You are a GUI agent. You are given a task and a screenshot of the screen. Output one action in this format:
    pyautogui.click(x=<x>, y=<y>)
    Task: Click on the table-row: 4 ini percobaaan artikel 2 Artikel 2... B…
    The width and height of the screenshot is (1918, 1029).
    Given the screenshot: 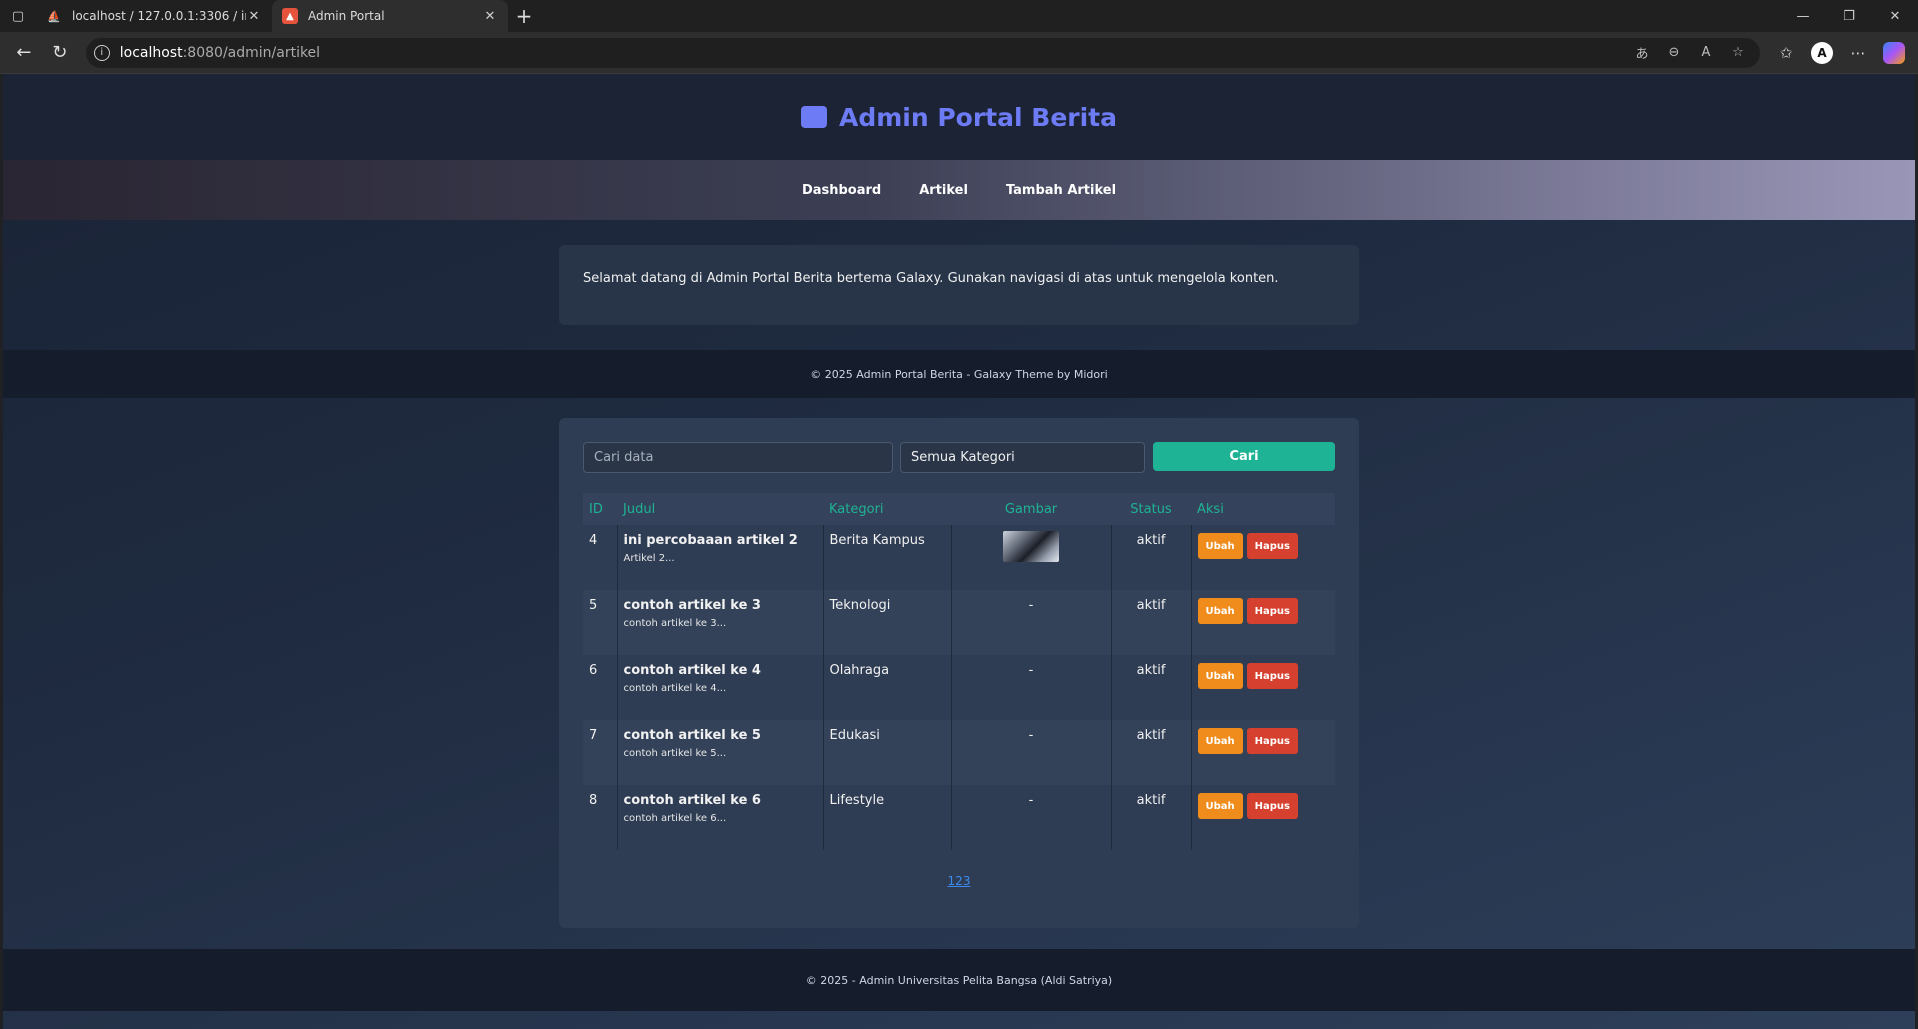 What is the action you would take?
    pyautogui.click(x=959, y=557)
    